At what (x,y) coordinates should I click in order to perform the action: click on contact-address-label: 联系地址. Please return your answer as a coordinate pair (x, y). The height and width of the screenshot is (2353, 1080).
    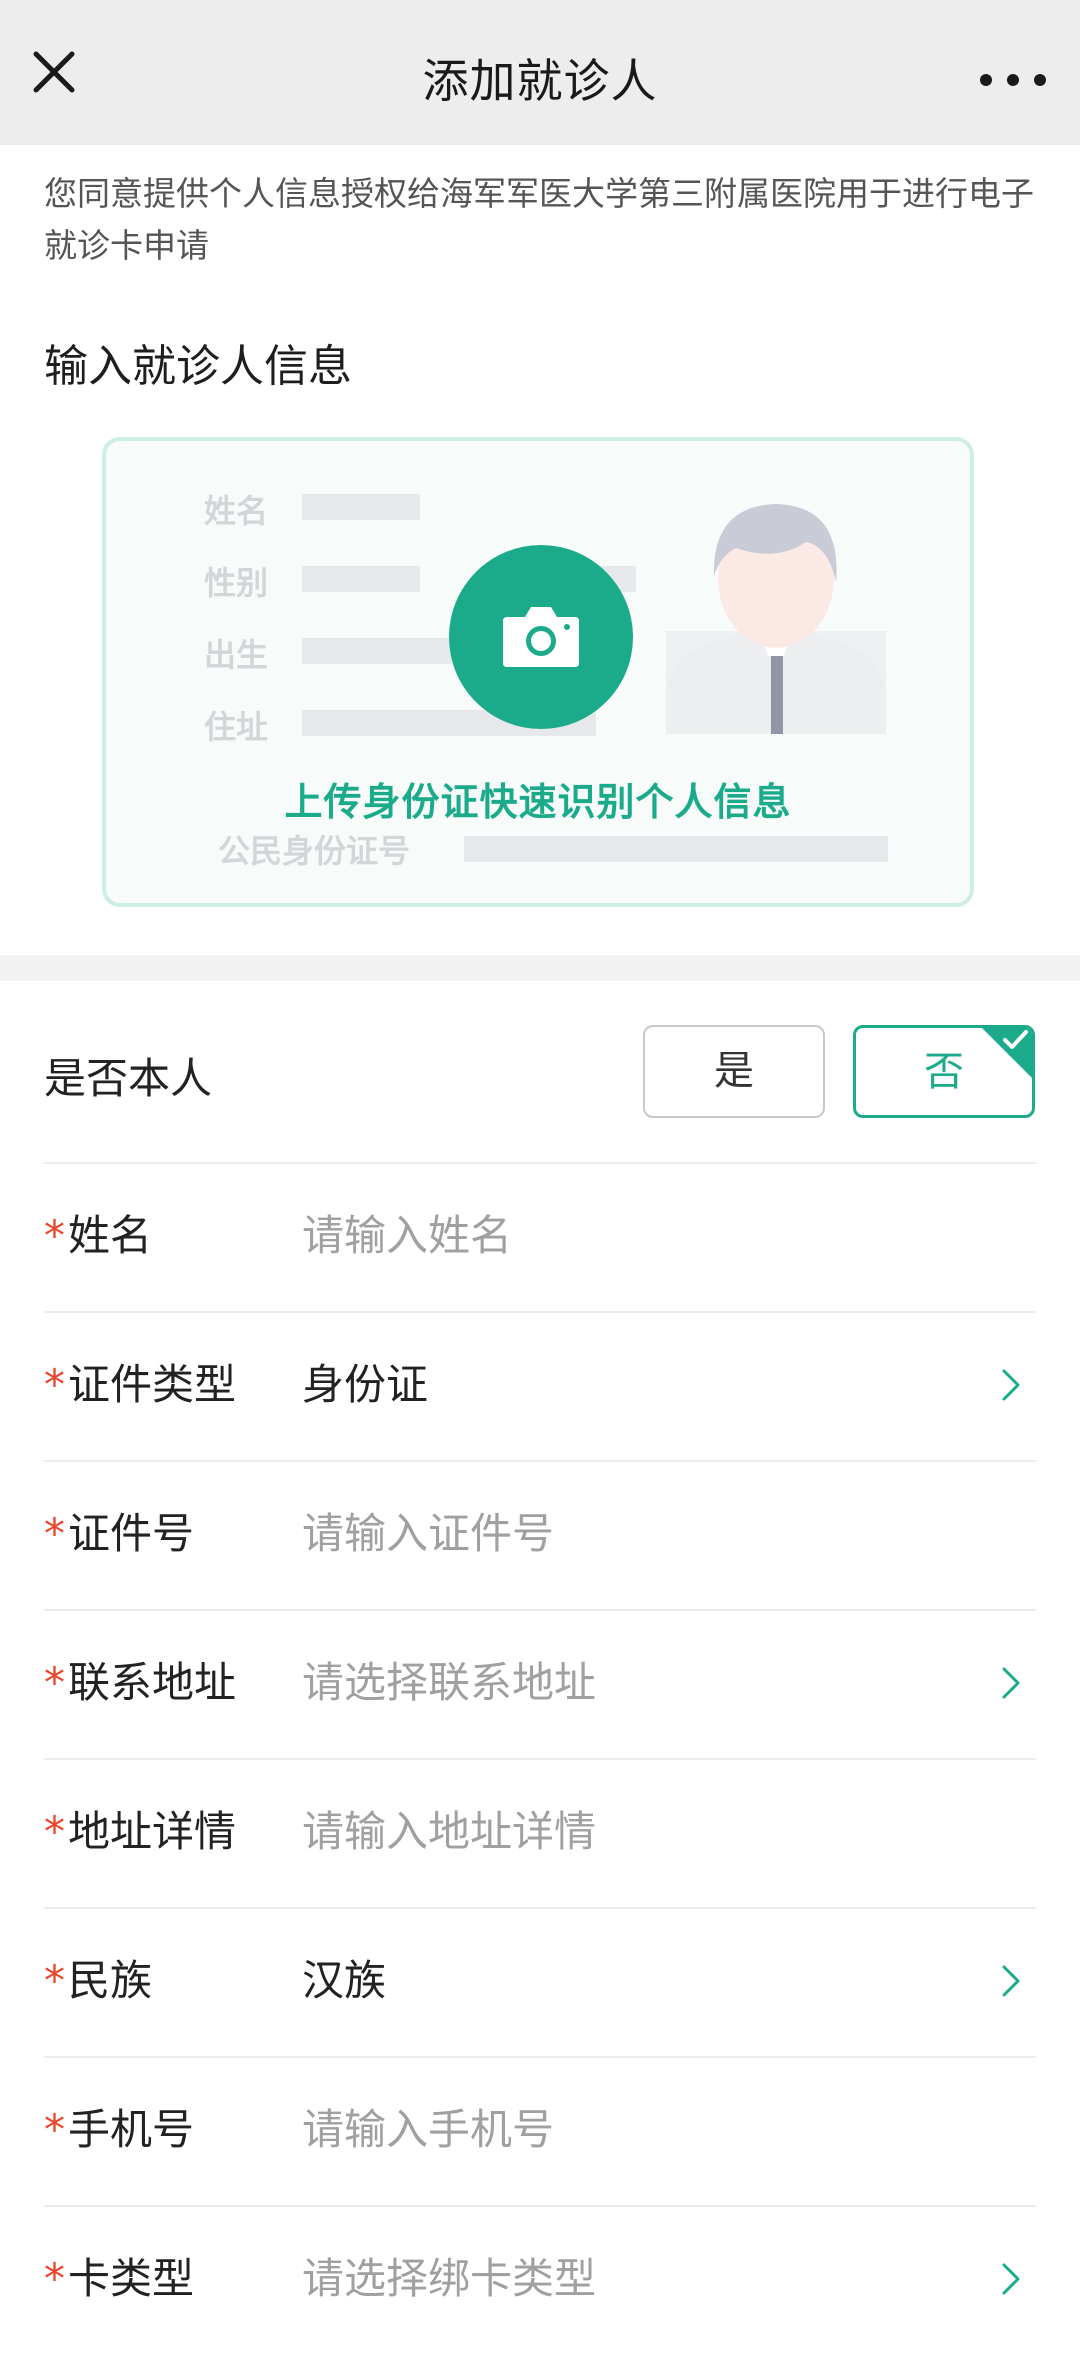
    Looking at the image, I should click on (152, 1682).